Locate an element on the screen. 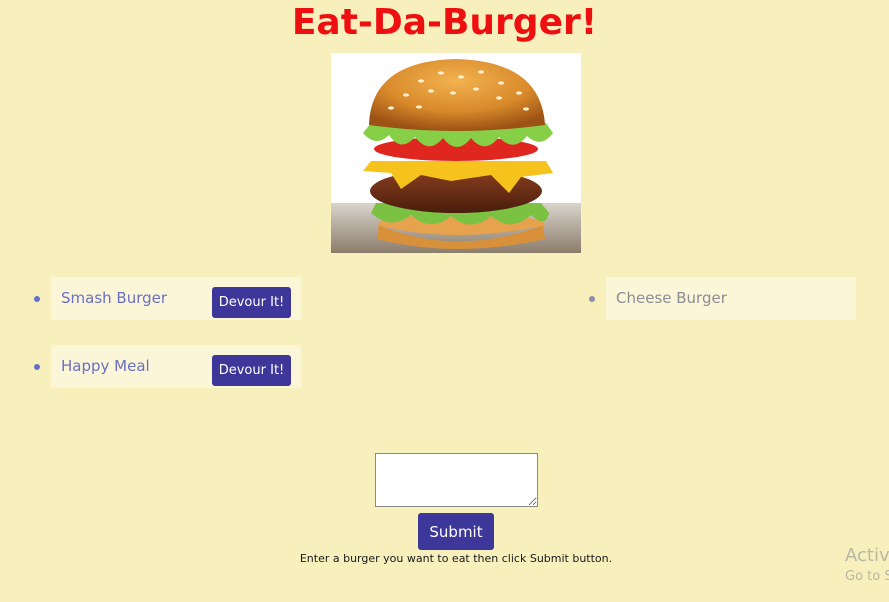  list-item: Happy Meal Devour It! is located at coordinates (167, 366).